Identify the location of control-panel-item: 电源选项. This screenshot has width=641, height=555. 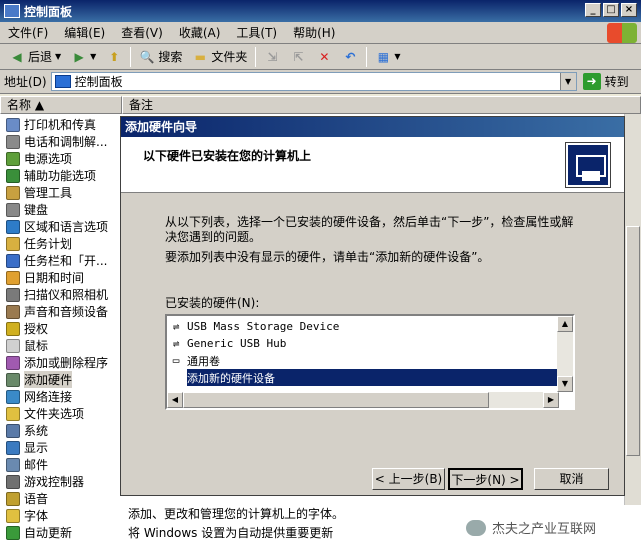
(39, 158).